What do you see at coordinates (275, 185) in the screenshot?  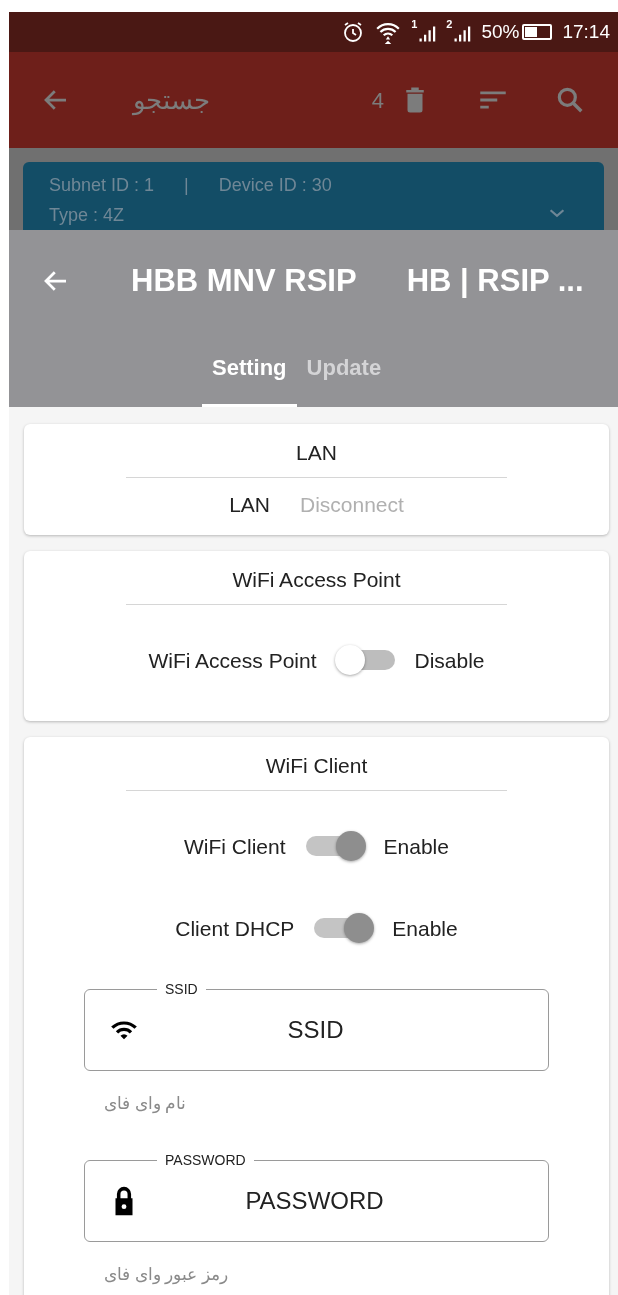 I see `device-id: Device ID : 30` at bounding box center [275, 185].